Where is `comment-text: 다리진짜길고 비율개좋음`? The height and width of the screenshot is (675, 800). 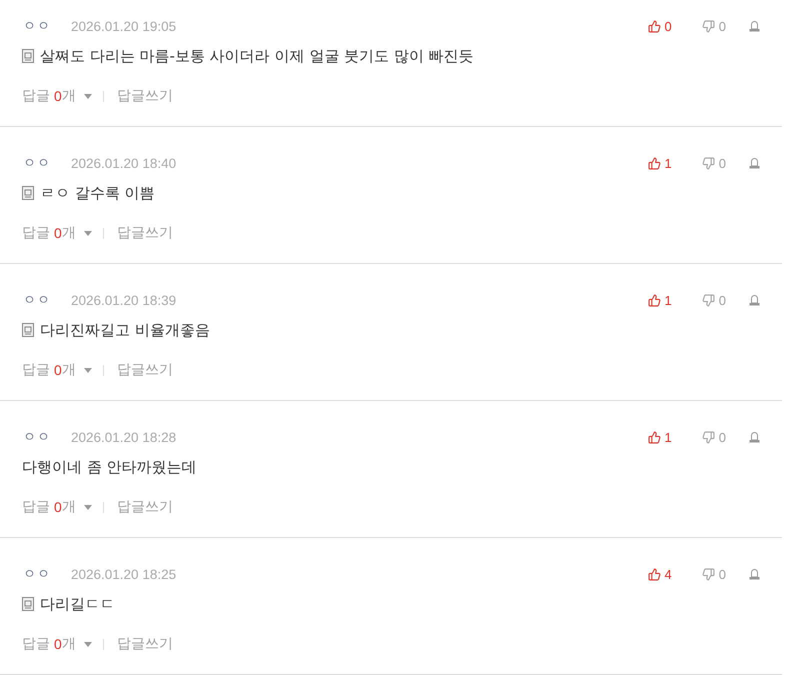
comment-text: 다리진짜길고 비율개좋음 is located at coordinates (125, 330).